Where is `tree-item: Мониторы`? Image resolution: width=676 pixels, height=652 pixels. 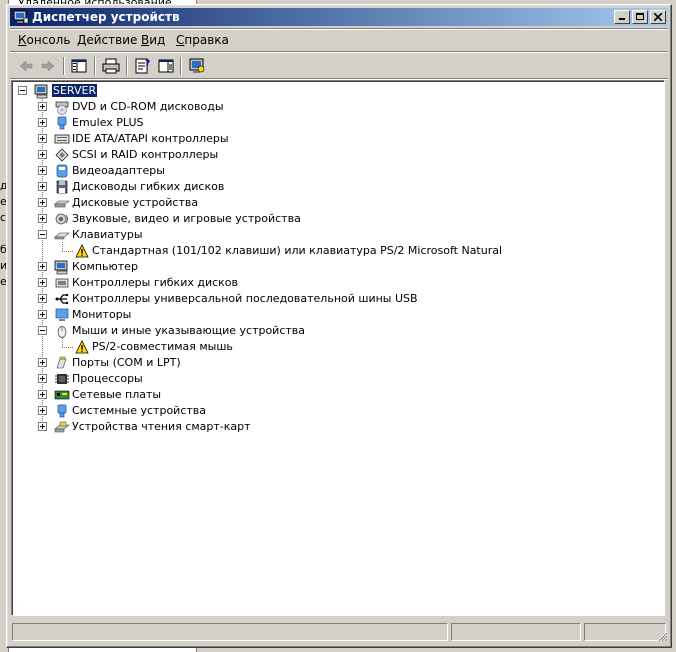
tree-item: Мониторы is located at coordinates (332, 315).